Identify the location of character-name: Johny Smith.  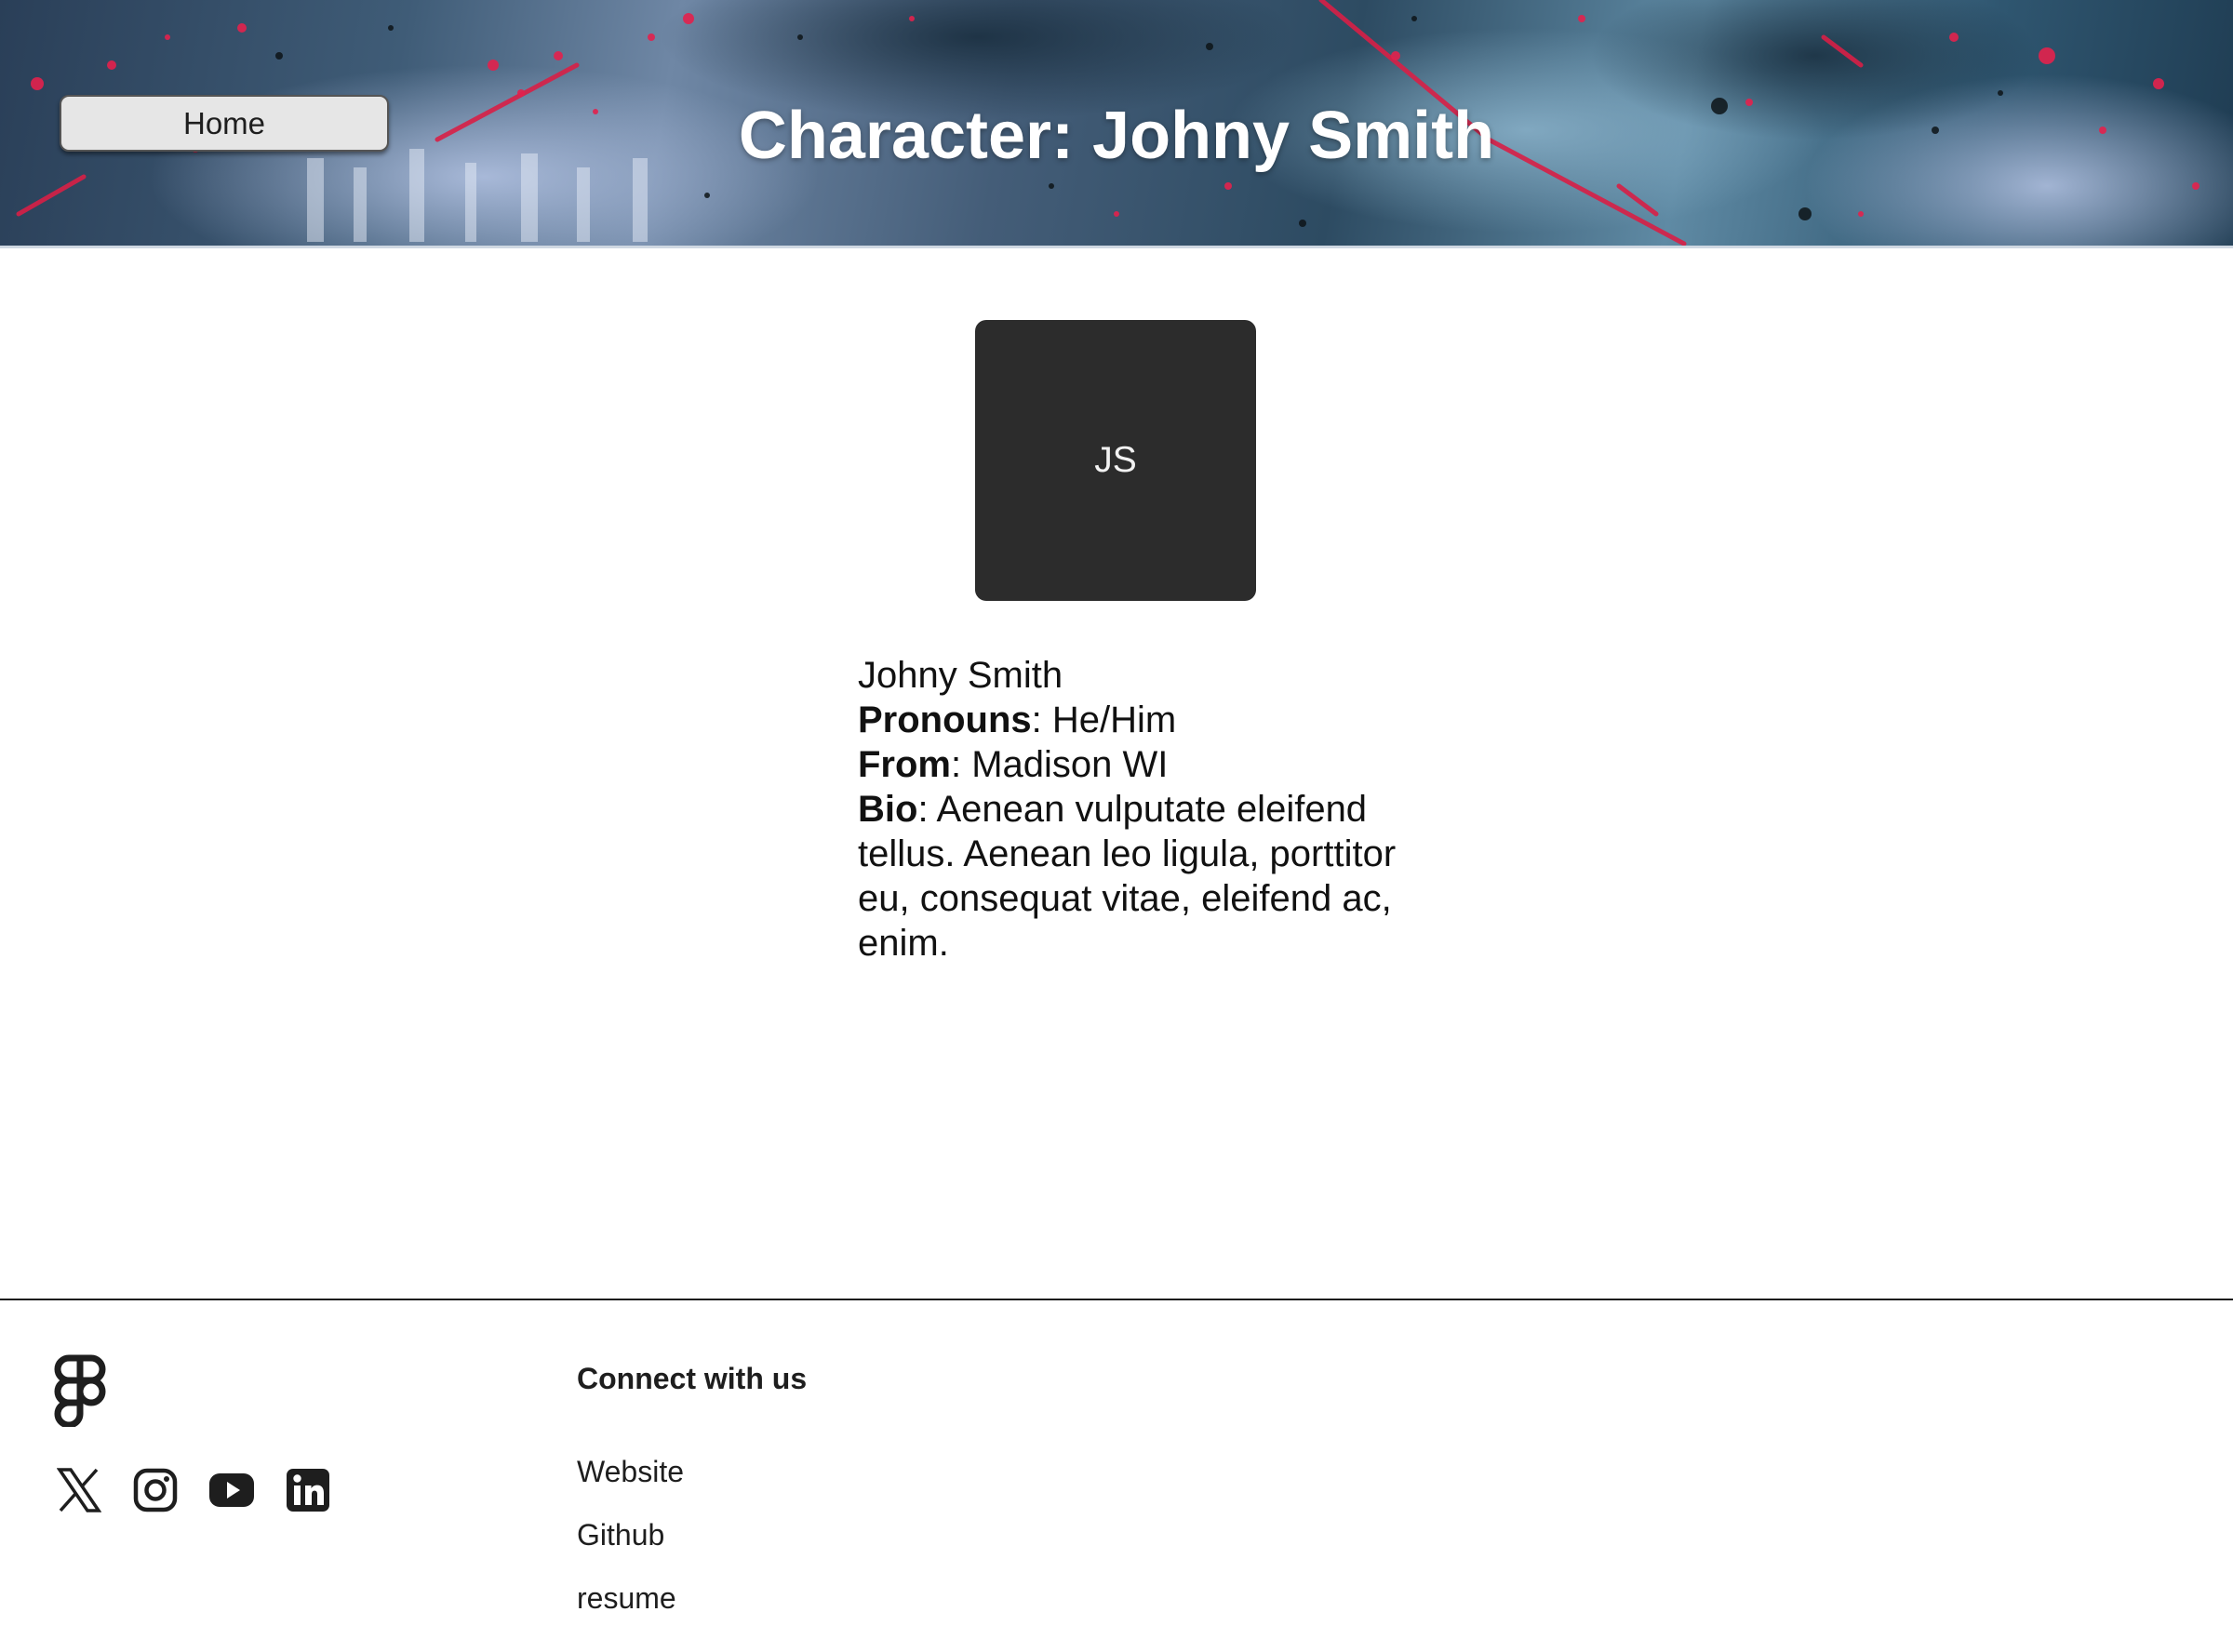
(960, 675).